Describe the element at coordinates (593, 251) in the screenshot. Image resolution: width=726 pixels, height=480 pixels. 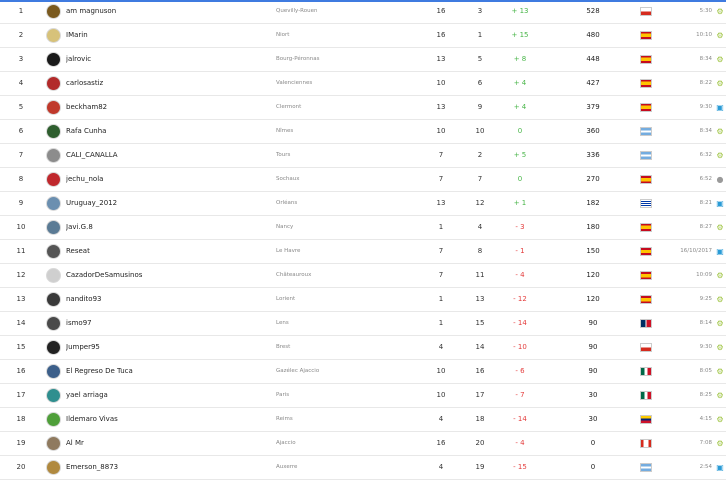
I see `points-value: 150` at that location.